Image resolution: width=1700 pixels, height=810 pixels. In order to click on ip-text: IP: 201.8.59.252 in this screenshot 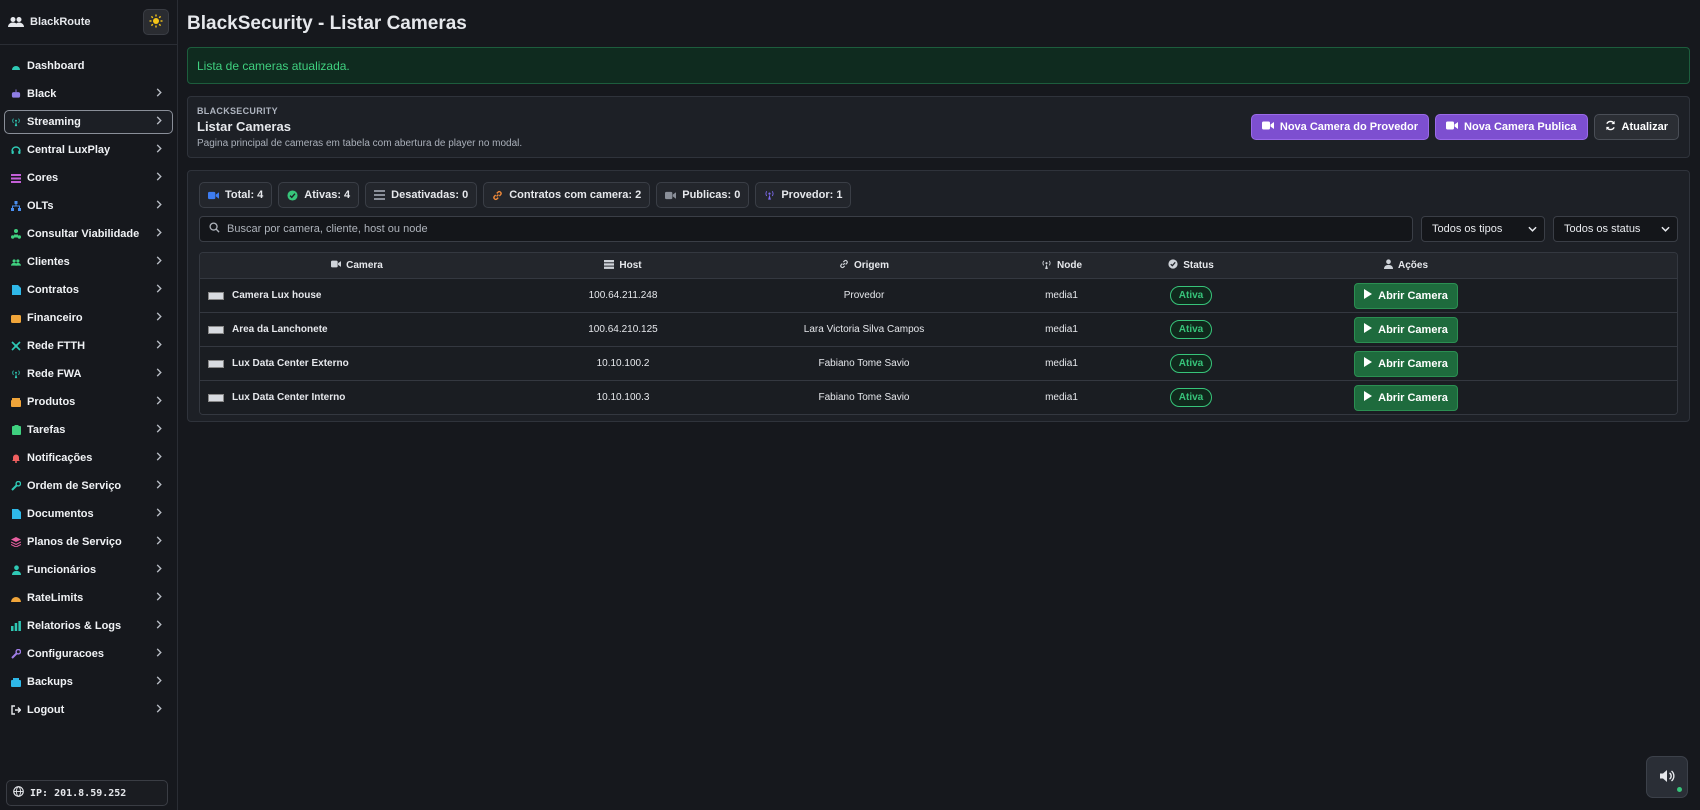, I will do `click(78, 793)`.